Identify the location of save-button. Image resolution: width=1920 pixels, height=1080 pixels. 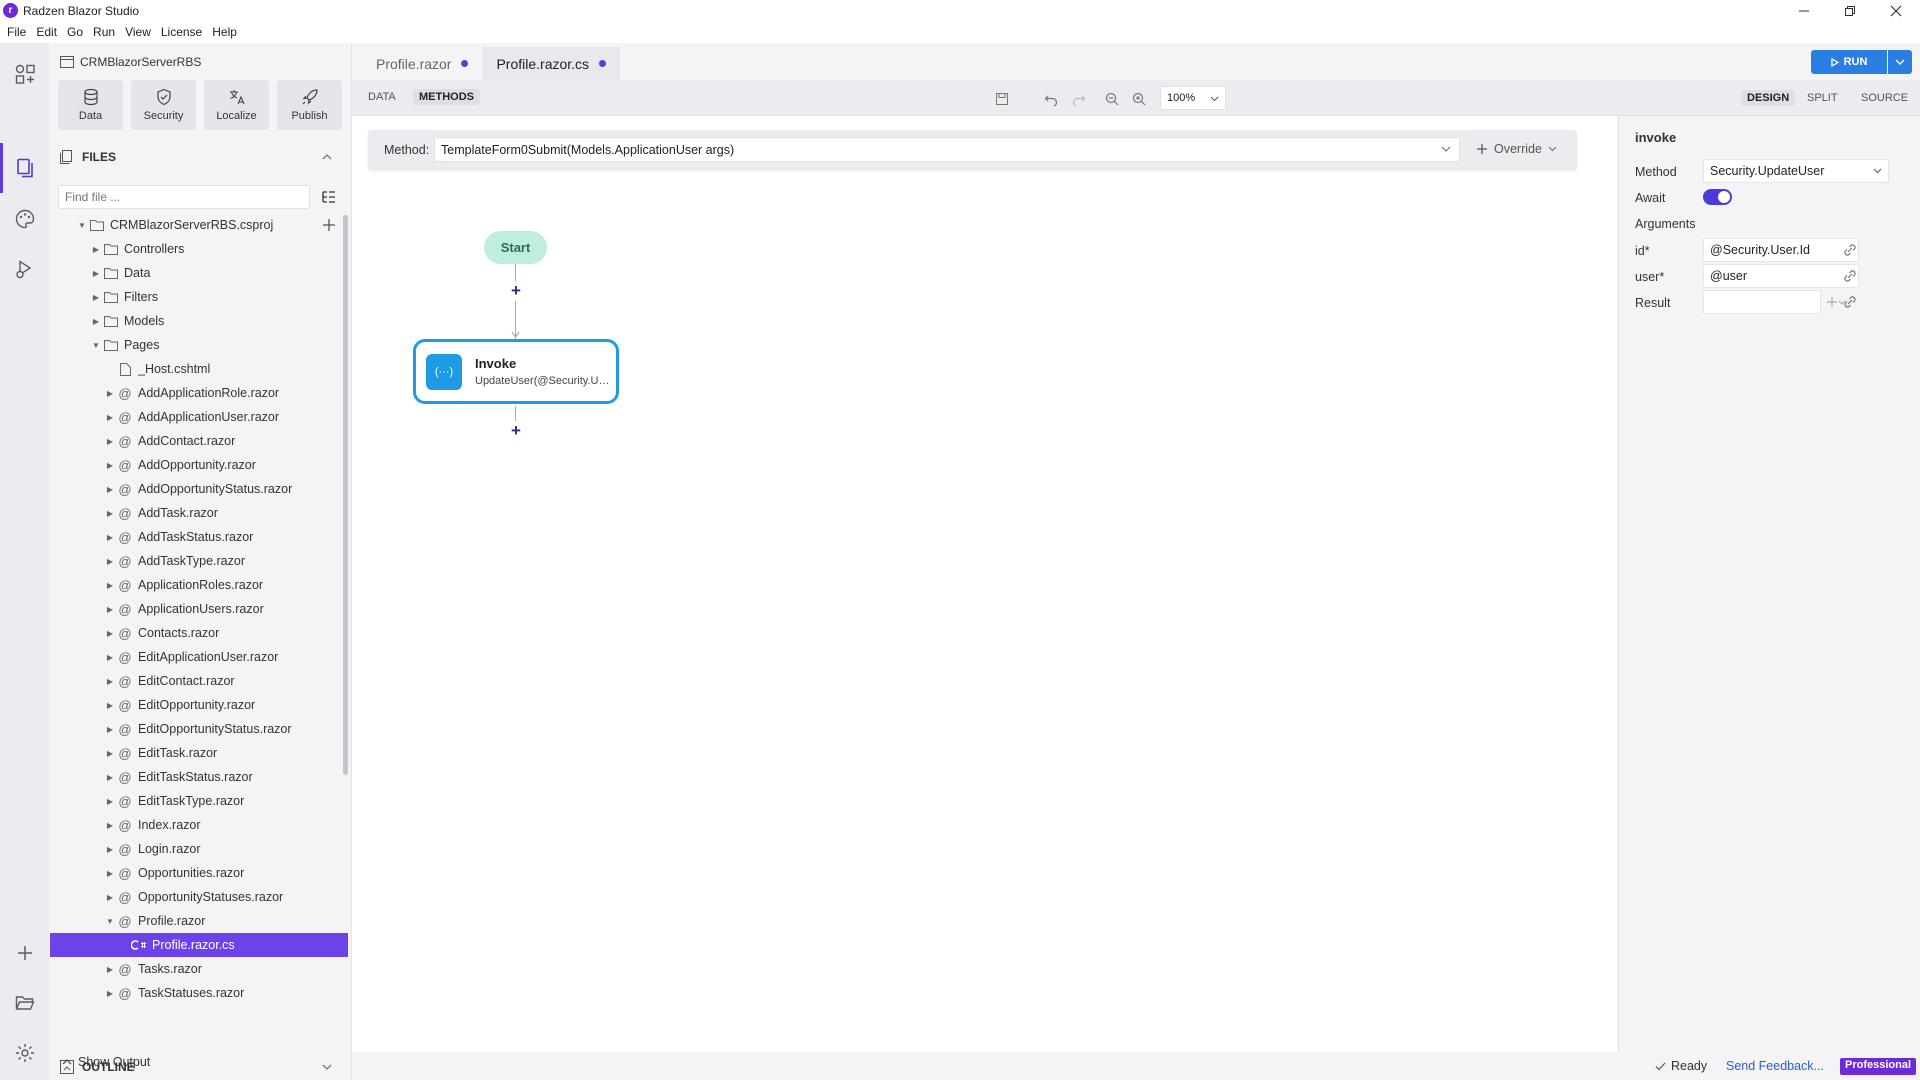
(1002, 99).